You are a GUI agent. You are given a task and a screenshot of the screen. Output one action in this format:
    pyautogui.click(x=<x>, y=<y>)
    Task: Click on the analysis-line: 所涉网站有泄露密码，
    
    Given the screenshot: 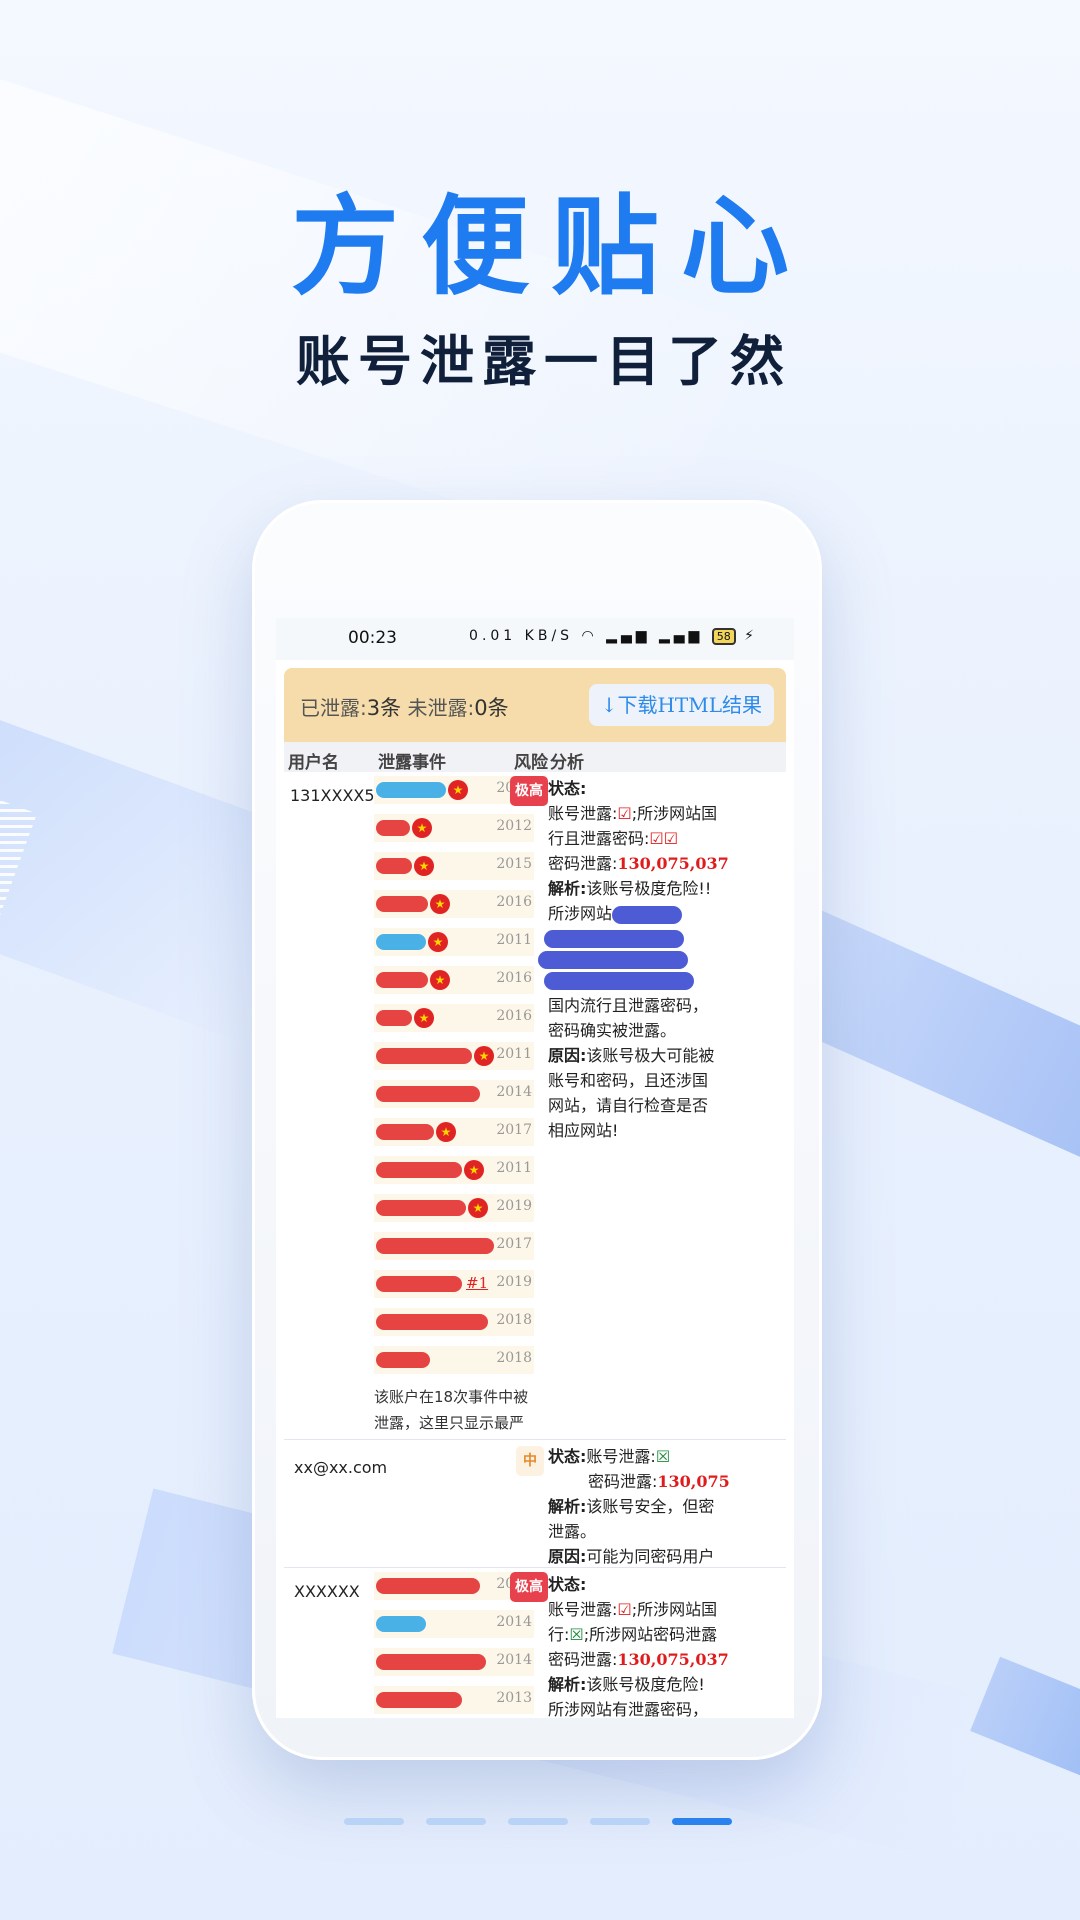 What is the action you would take?
    pyautogui.click(x=628, y=1709)
    